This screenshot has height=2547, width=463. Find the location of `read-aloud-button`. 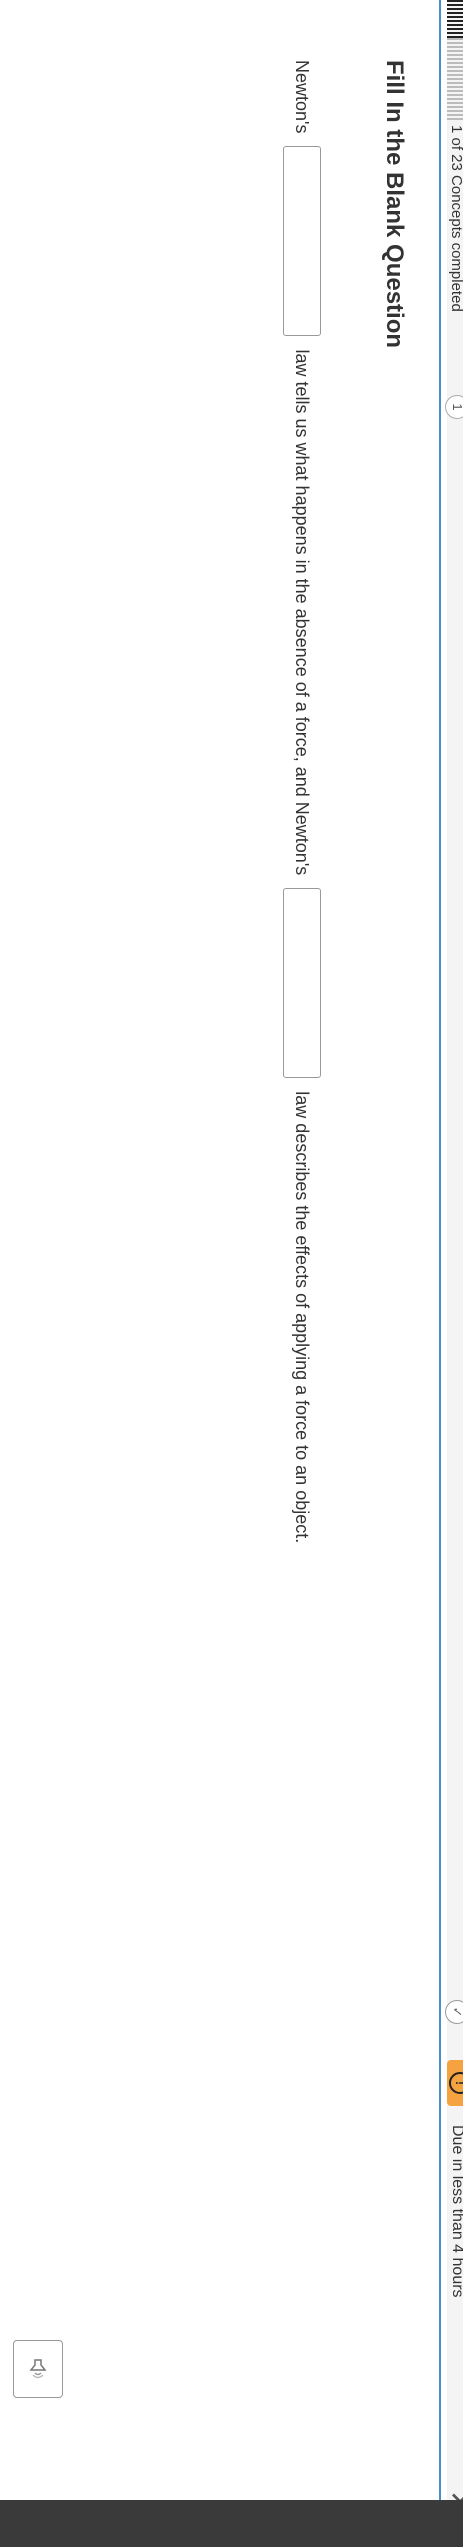

read-aloud-button is located at coordinates (38, 2369).